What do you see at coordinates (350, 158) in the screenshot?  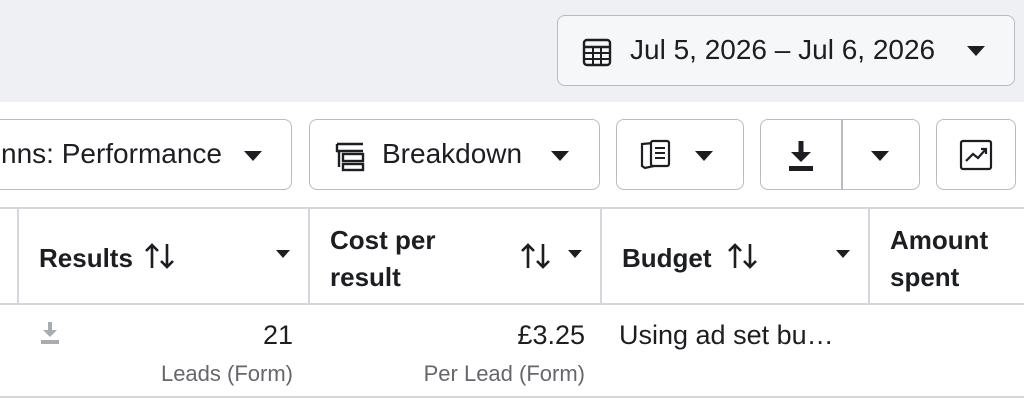 I see `breakdown-icon` at bounding box center [350, 158].